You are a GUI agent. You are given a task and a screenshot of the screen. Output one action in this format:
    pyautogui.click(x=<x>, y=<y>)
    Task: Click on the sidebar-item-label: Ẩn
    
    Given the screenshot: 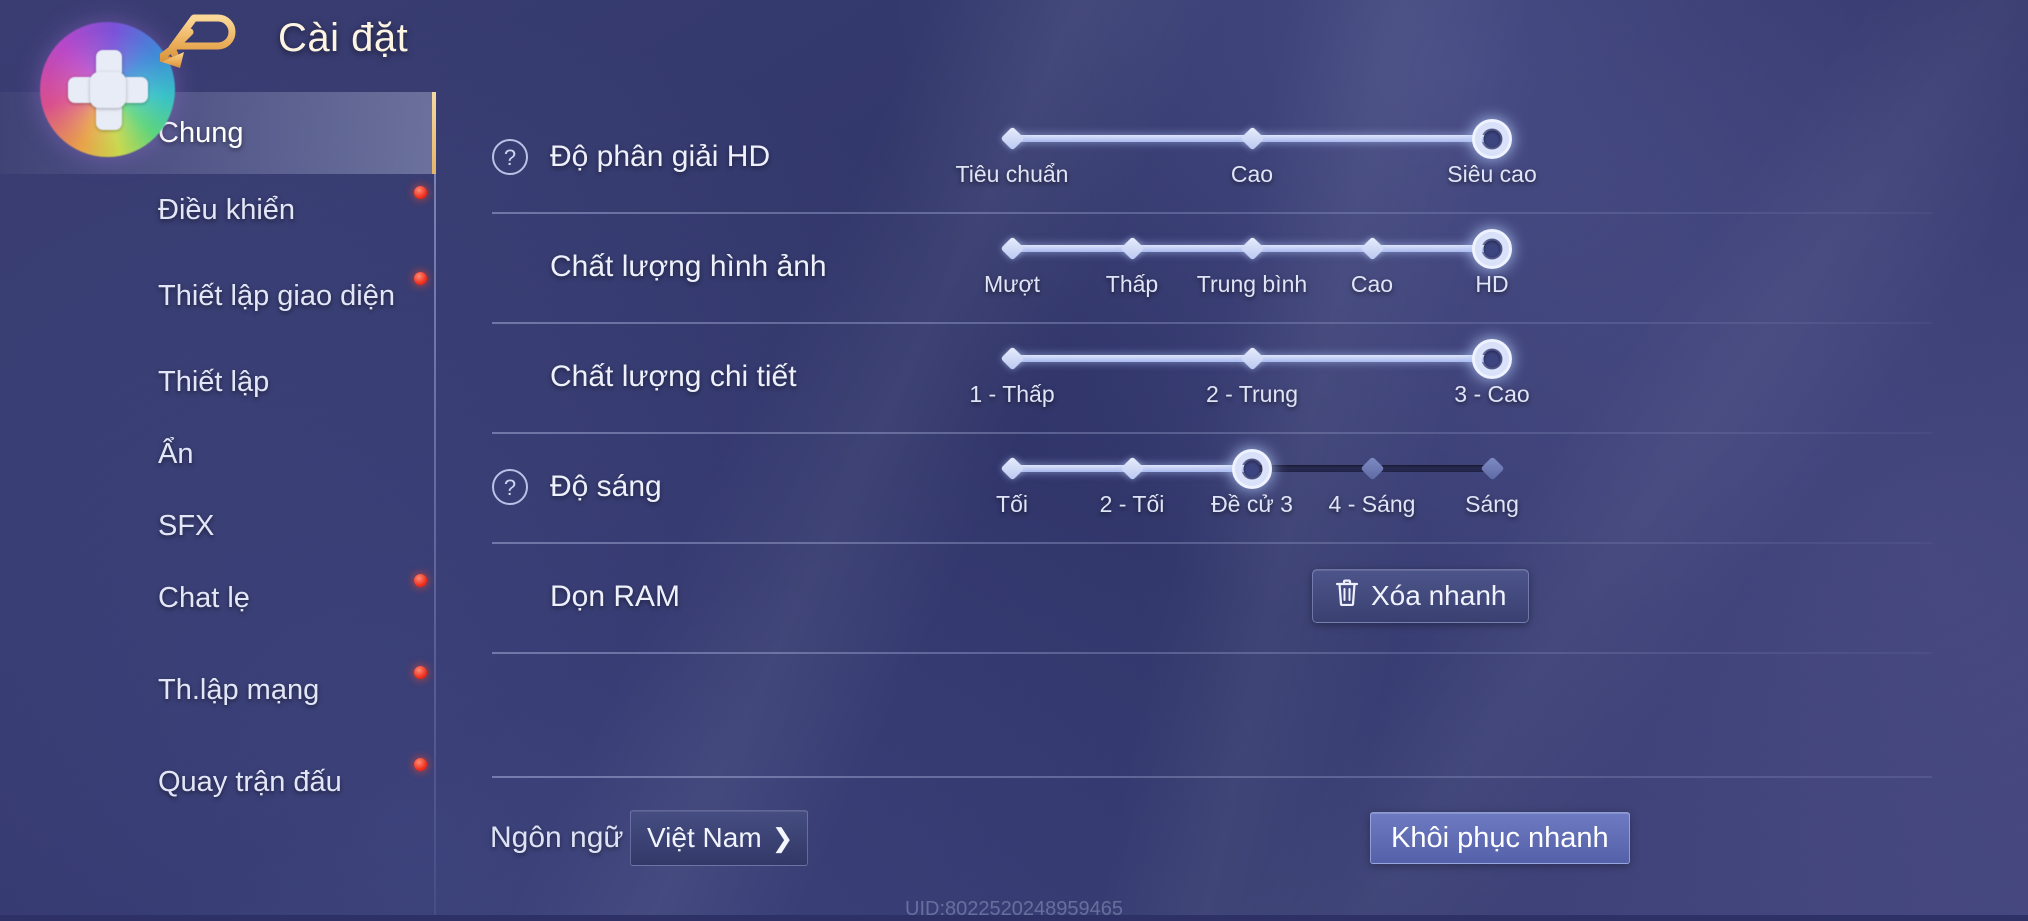 What is the action you would take?
    pyautogui.click(x=176, y=453)
    